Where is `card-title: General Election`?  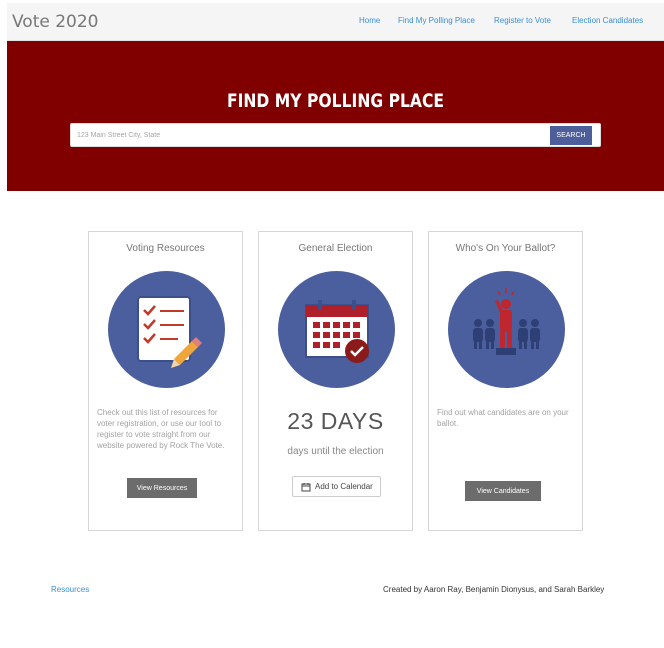
card-title: General Election is located at coordinates (335, 248).